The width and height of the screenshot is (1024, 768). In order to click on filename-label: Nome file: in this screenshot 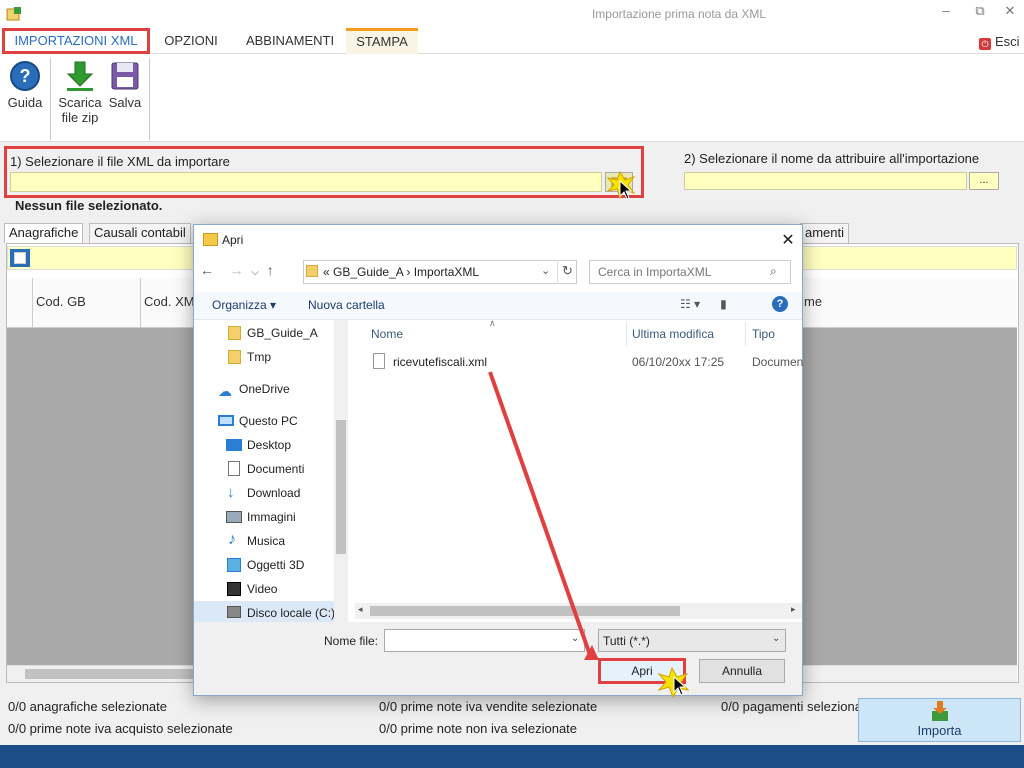, I will do `click(351, 641)`.